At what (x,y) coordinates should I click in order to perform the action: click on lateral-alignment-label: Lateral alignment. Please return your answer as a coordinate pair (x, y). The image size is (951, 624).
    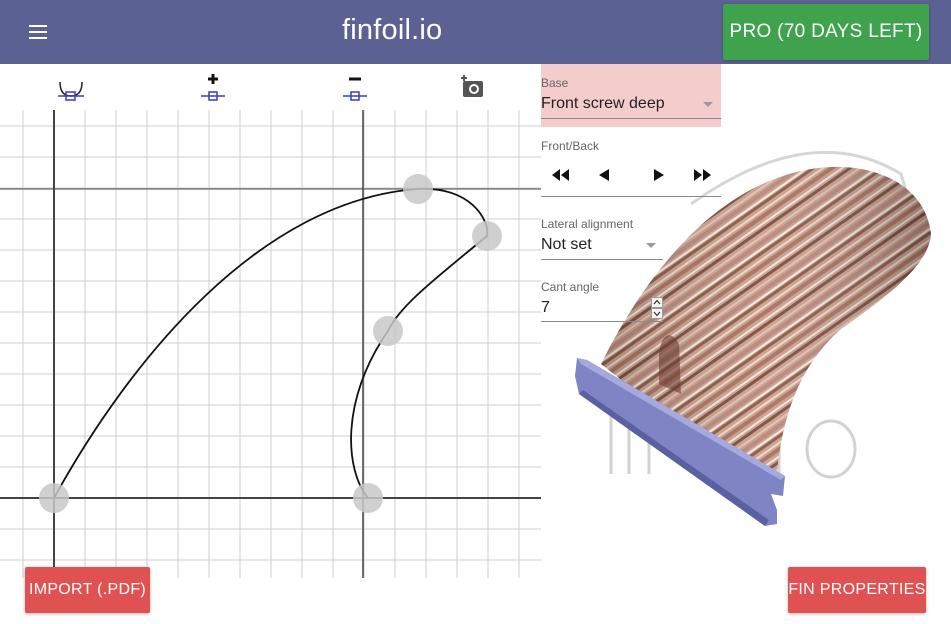
    Looking at the image, I should click on (587, 224).